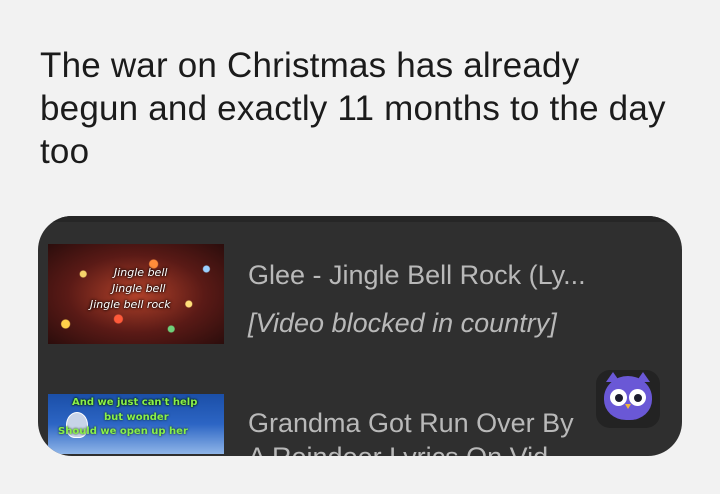 The height and width of the screenshot is (494, 720). Describe the element at coordinates (130, 304) in the screenshot. I see `thumbnail-caption: Jingle bell rock` at that location.